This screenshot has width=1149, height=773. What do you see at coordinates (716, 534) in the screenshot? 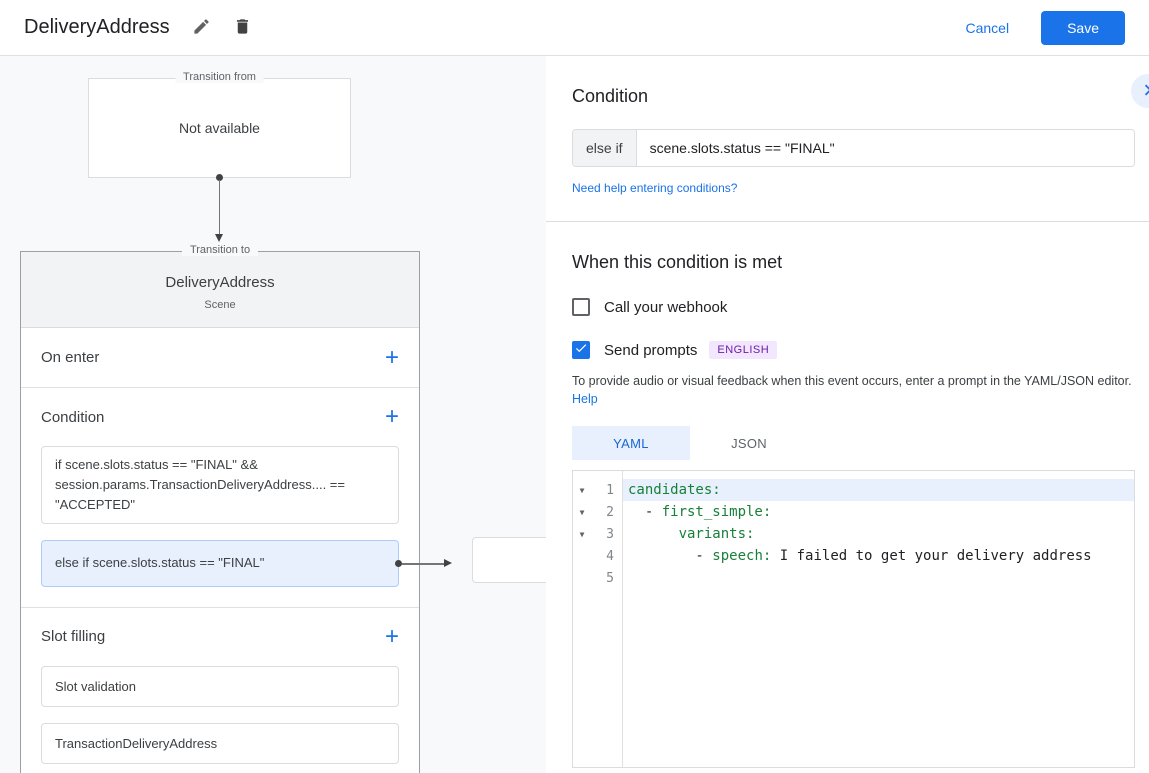
I see `token-key: variants:` at bounding box center [716, 534].